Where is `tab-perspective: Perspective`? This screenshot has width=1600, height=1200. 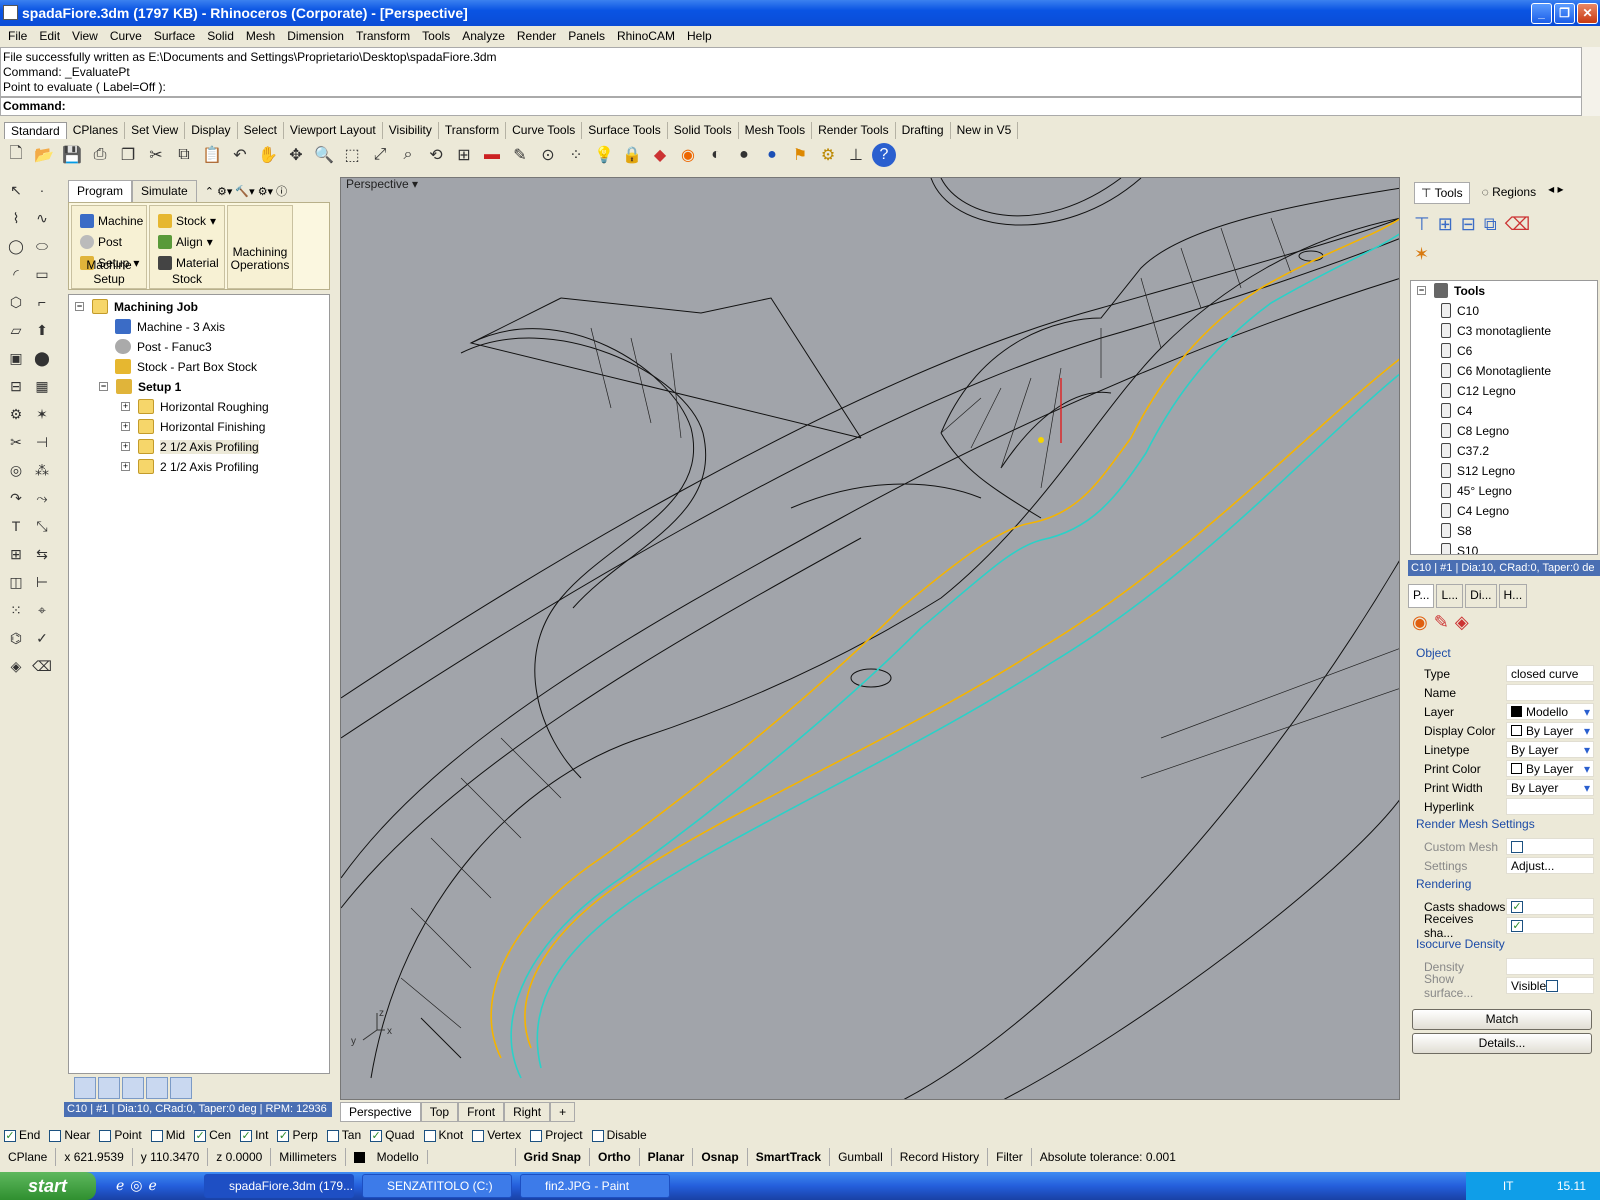 tab-perspective: Perspective is located at coordinates (380, 1112).